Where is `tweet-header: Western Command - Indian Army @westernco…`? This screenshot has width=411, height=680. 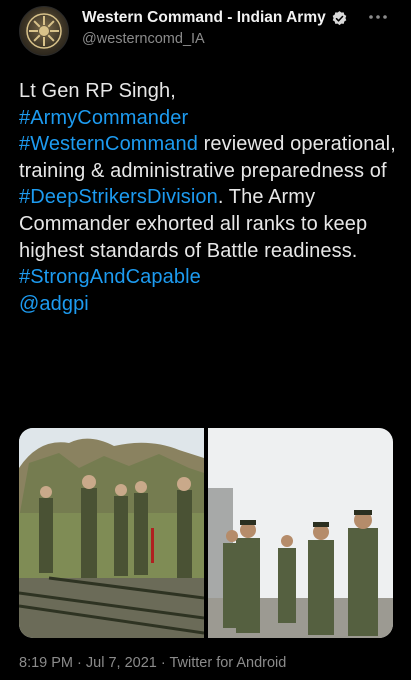 tweet-header: Western Command - Indian Army @westernco… is located at coordinates (205, 33).